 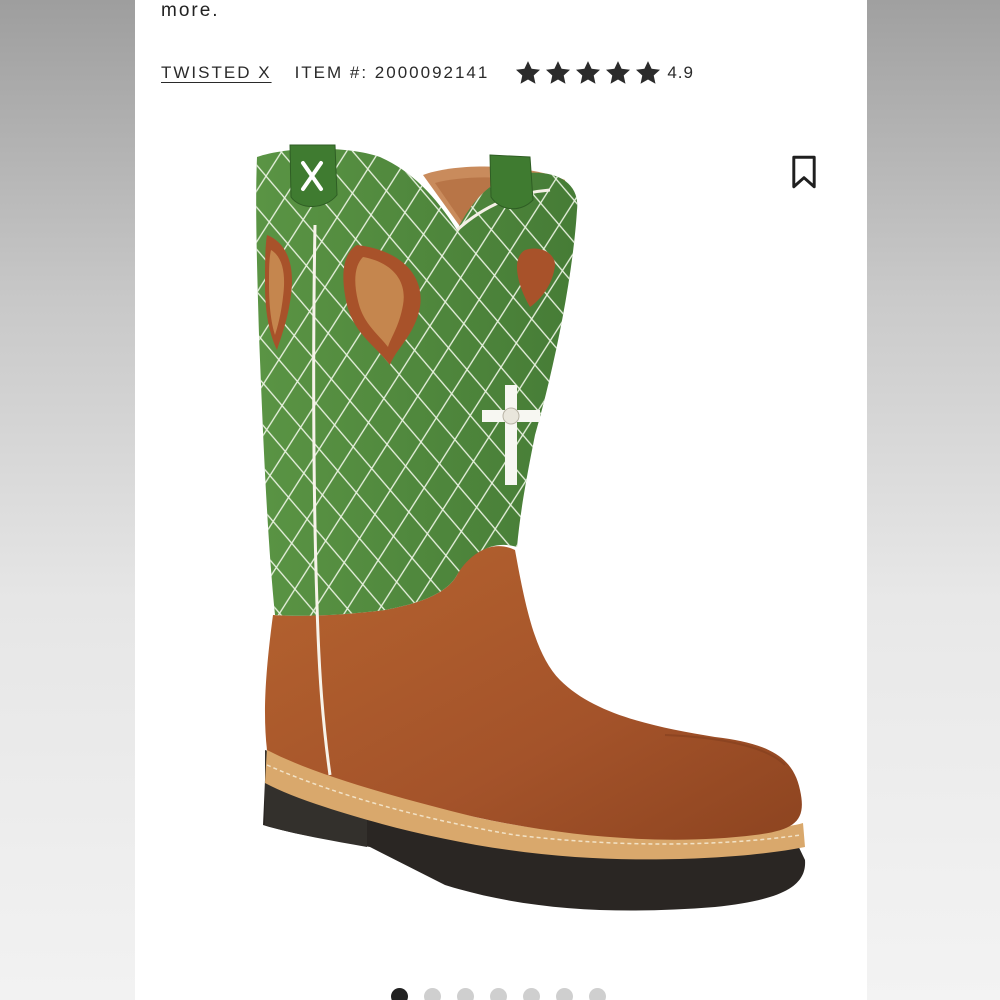 I want to click on rating-value: 4.9, so click(x=680, y=72).